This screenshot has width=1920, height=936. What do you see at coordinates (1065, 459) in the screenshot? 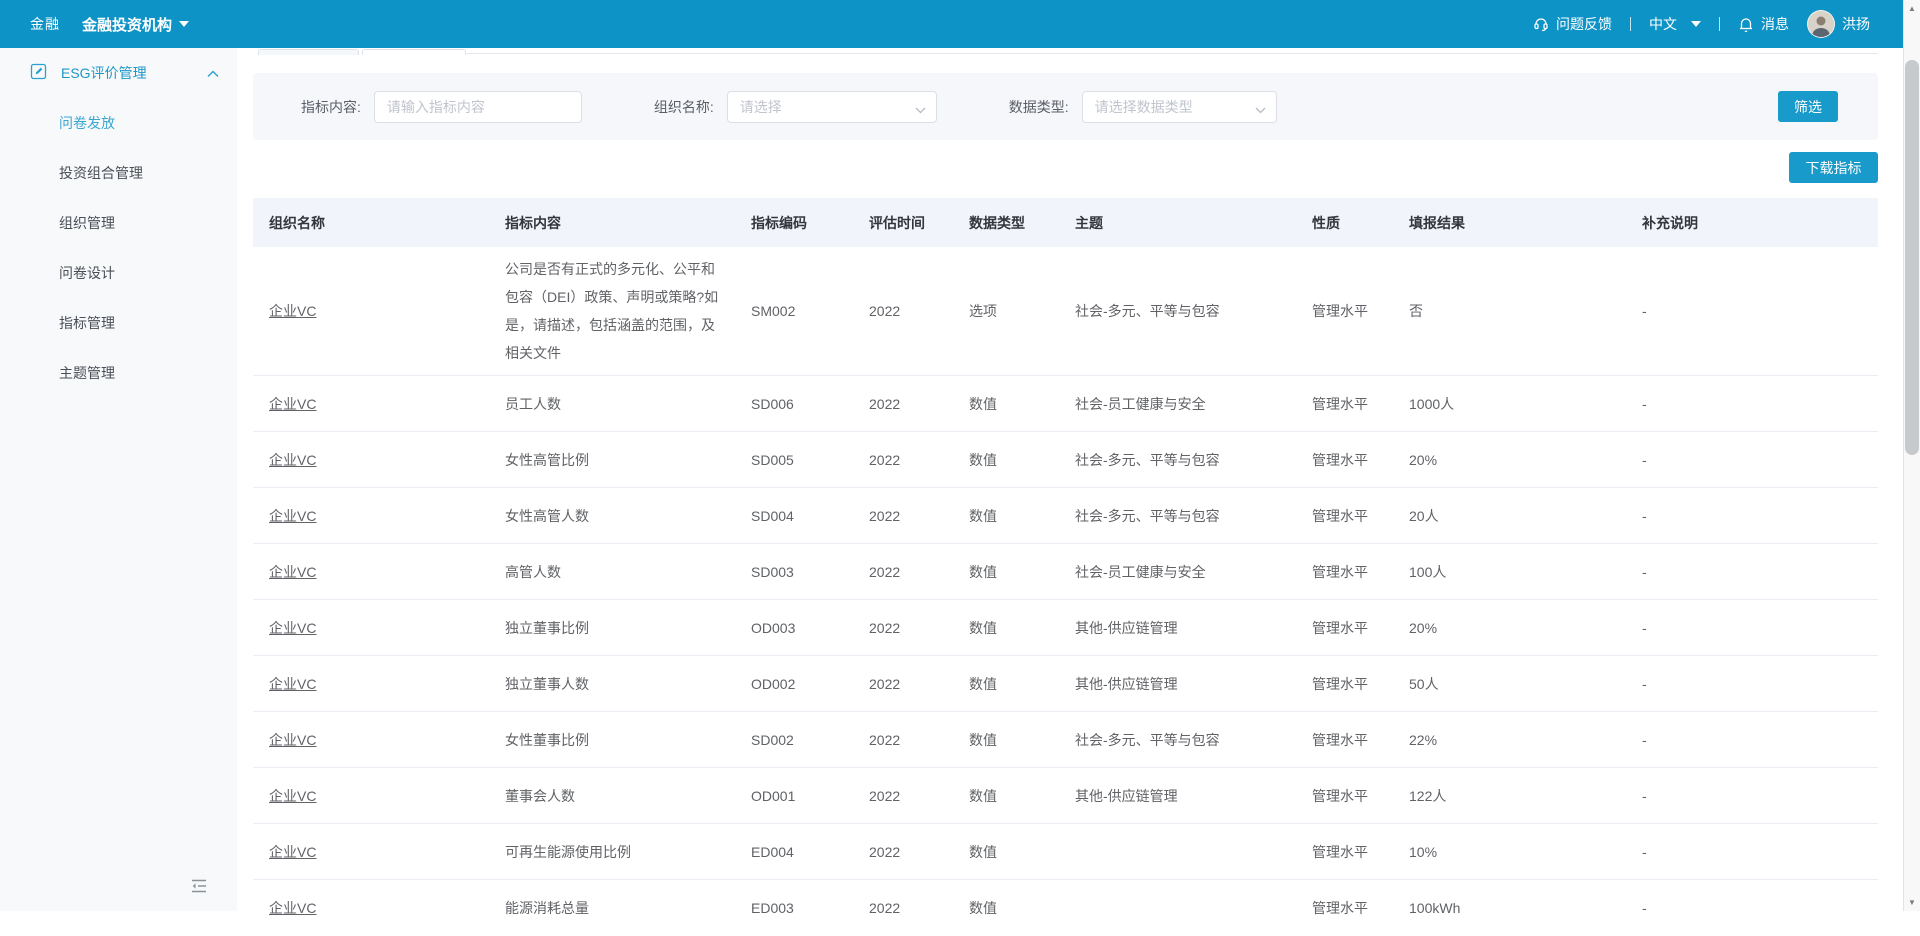
I see `table-row: 企业VC 女性高管比例 SD005 2022 数值 社会-多元、平等与包容 管理水平 20% -` at bounding box center [1065, 459].